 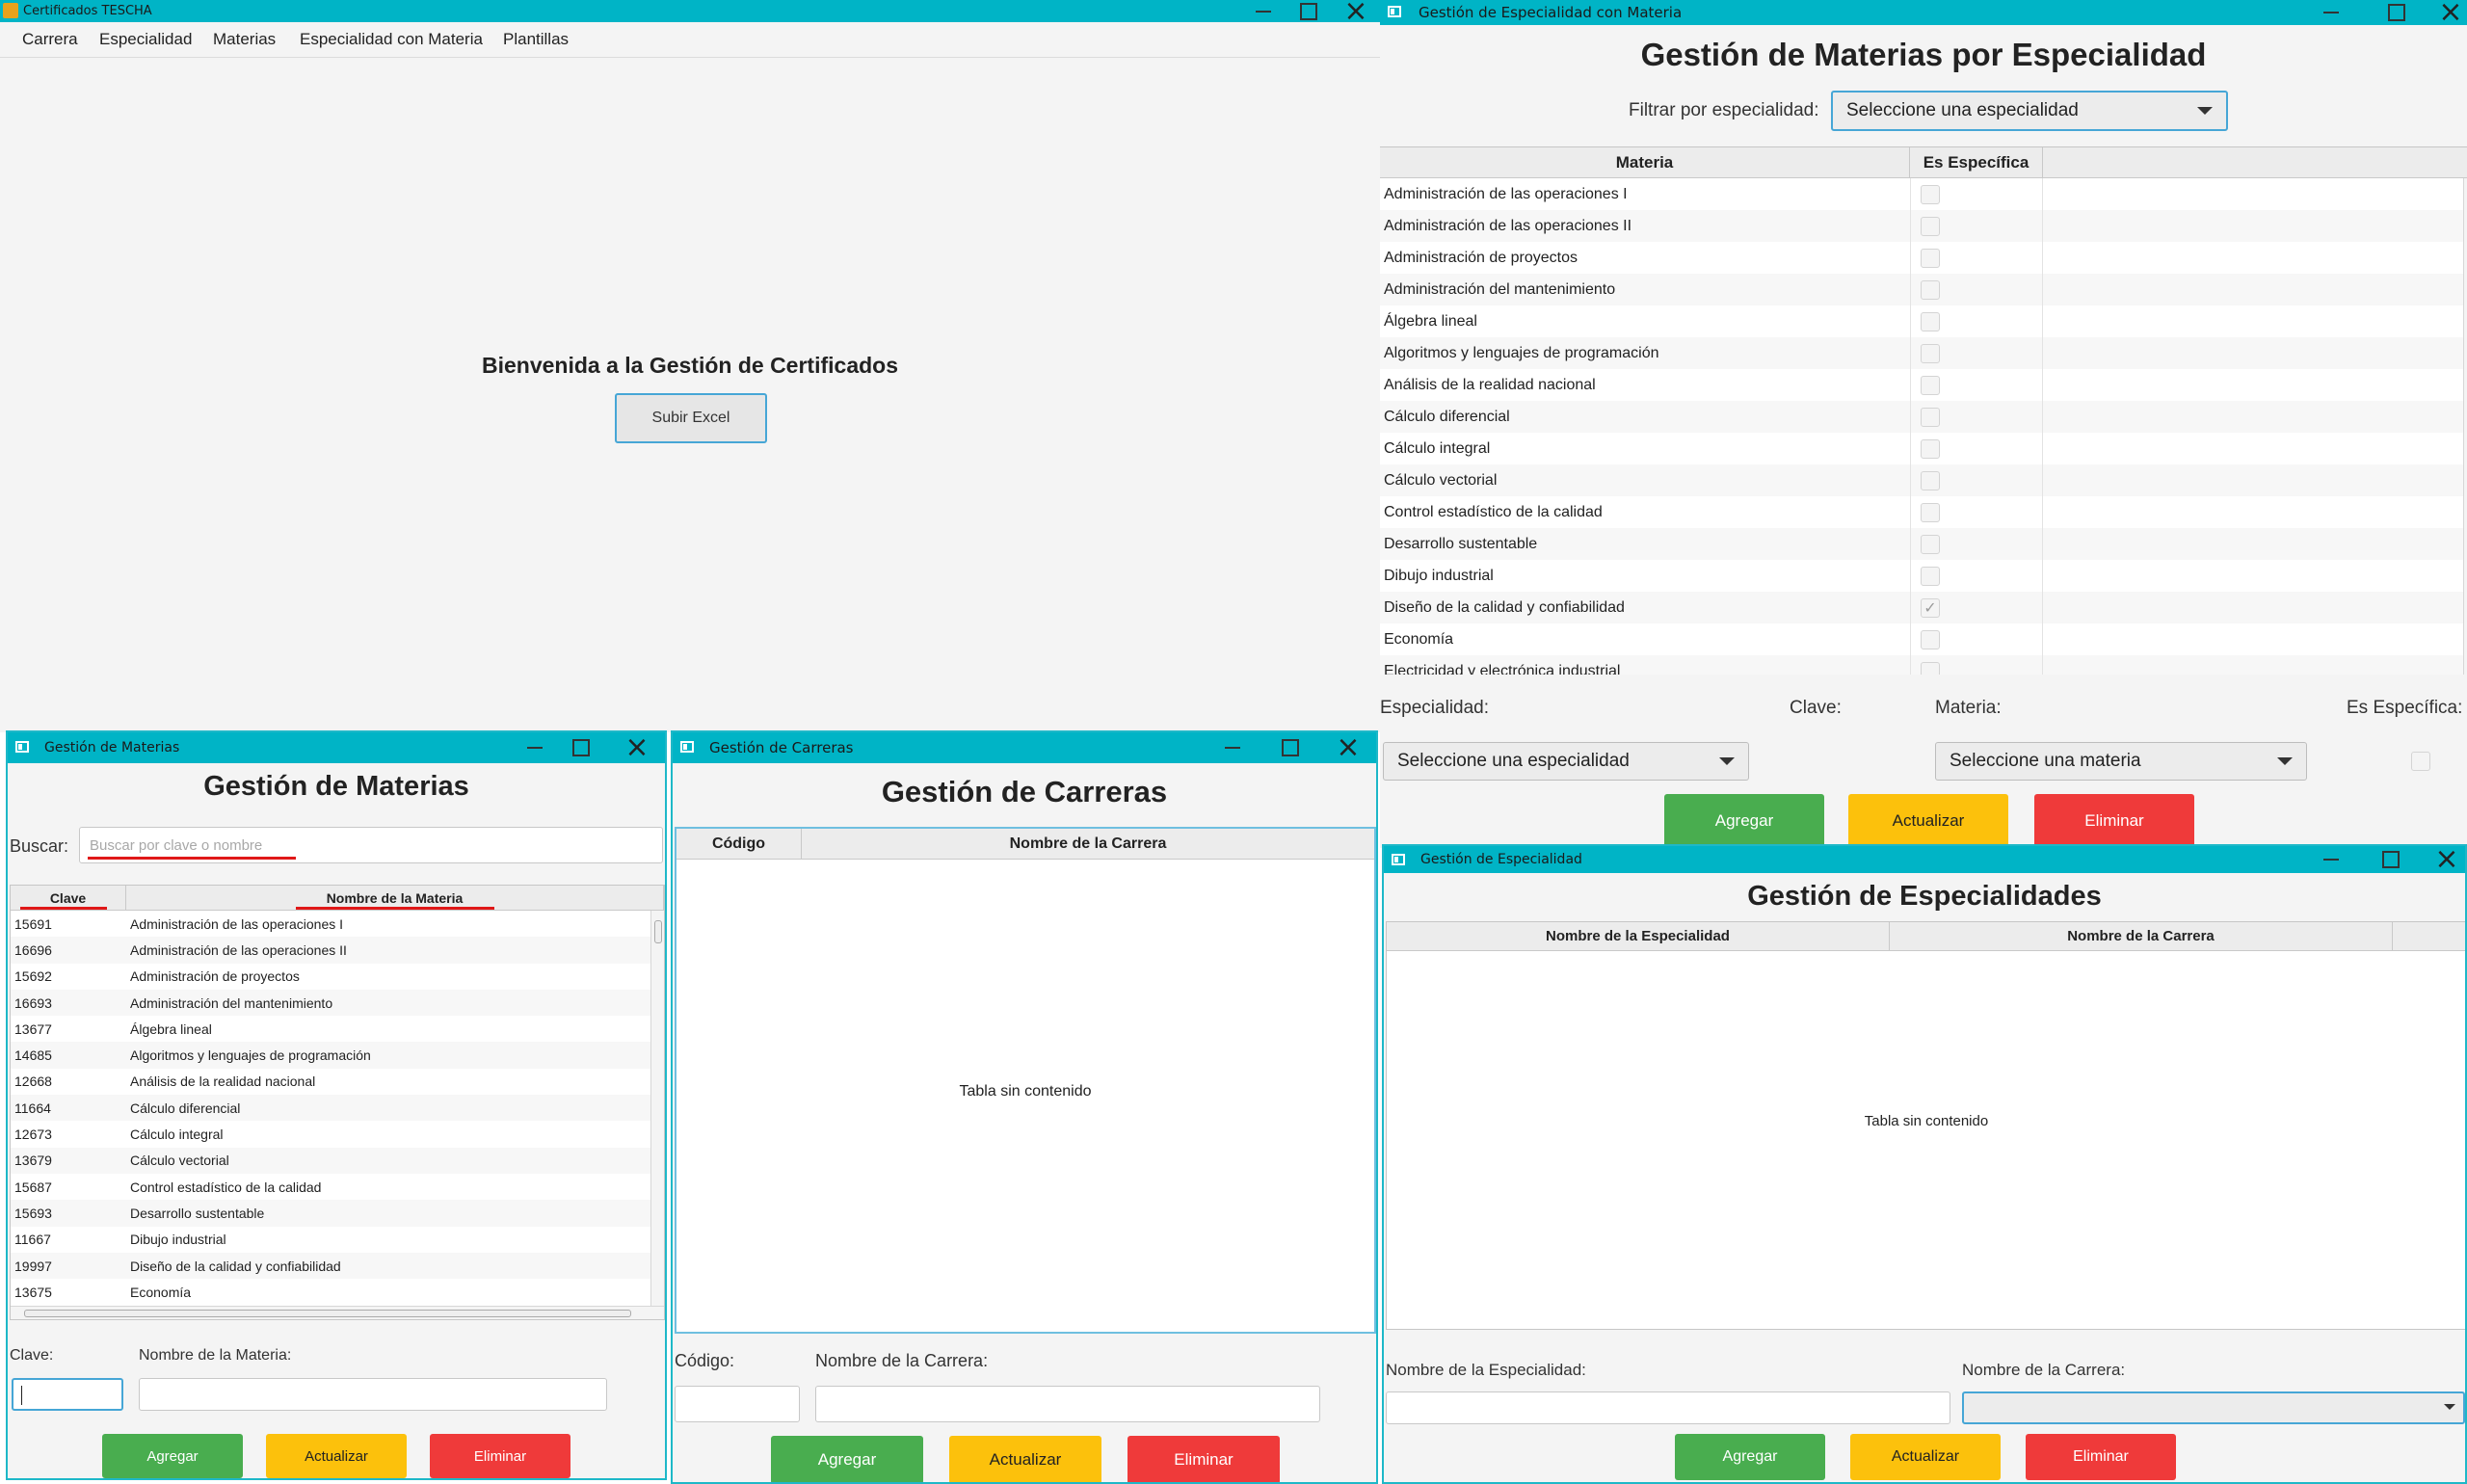 I want to click on table-row: Álgebra lineal, so click(x=1923, y=321).